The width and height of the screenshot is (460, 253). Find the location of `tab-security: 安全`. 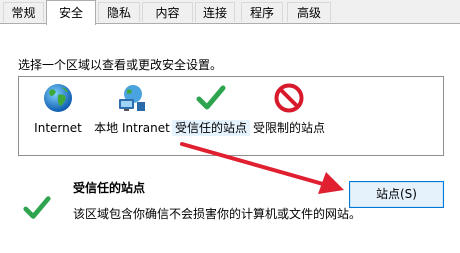

tab-security: 安全 is located at coordinates (71, 12).